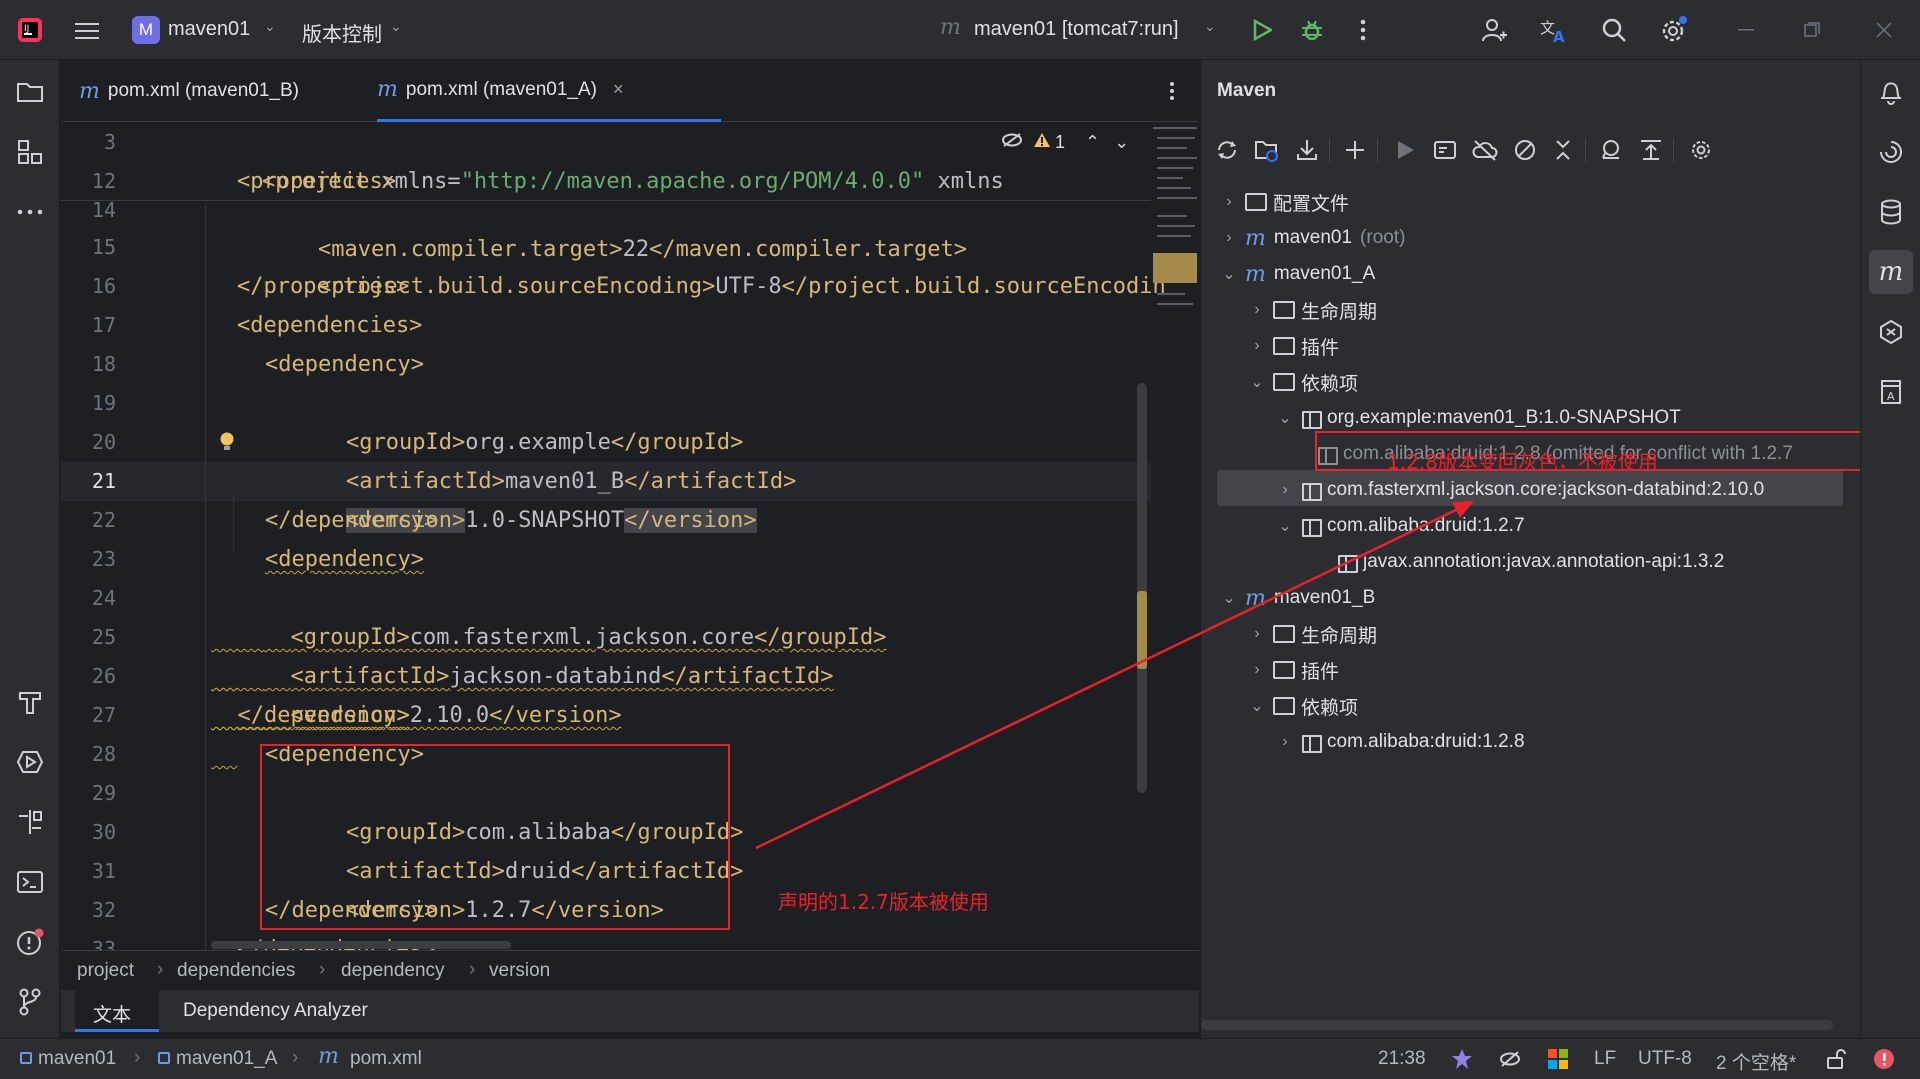 The height and width of the screenshot is (1079, 1920). I want to click on warning-count: 1, so click(1060, 142).